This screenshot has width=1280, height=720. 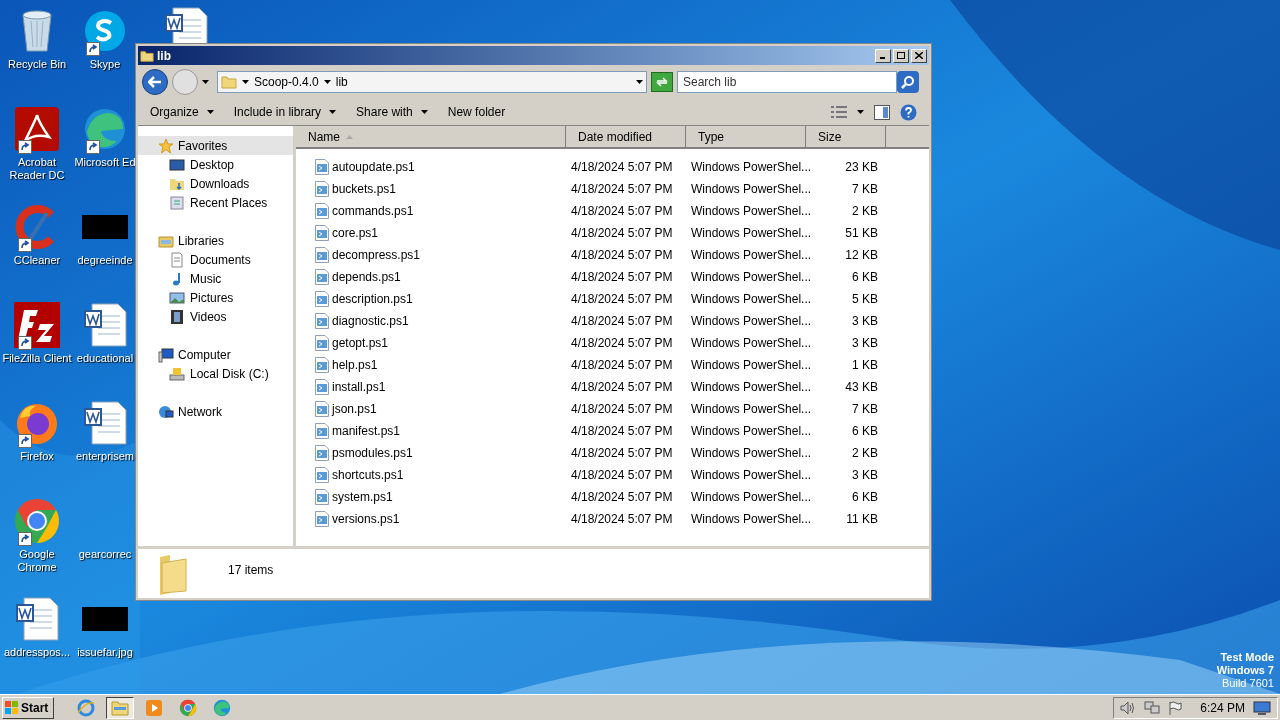 I want to click on help-icon, so click(x=908, y=112).